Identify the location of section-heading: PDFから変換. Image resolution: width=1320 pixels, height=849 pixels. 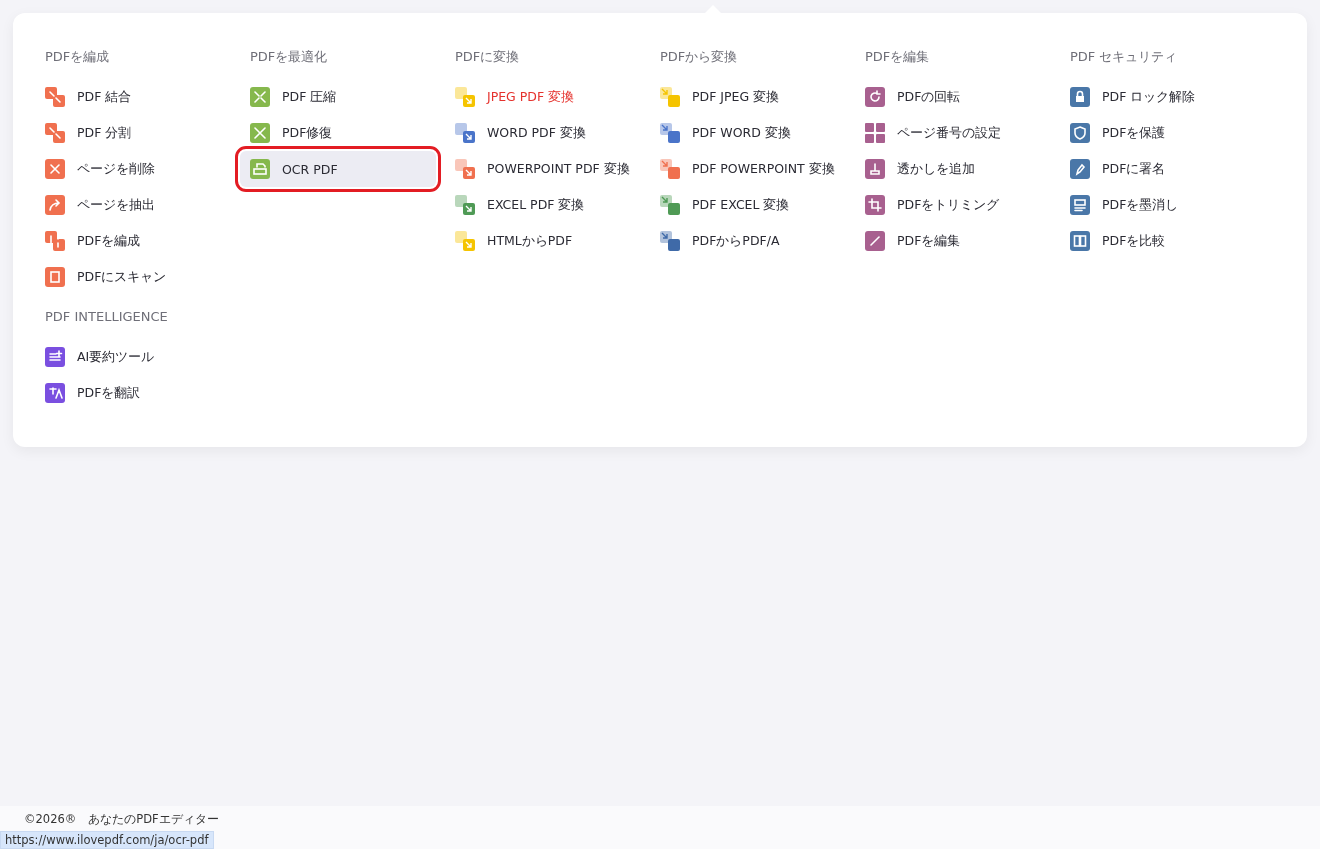
(699, 57).